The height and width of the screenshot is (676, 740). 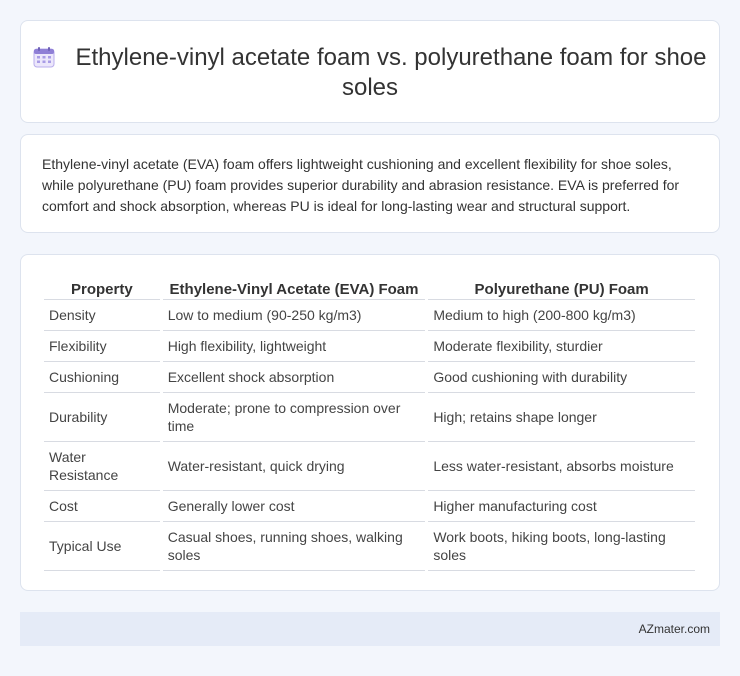 What do you see at coordinates (561, 287) in the screenshot?
I see `header-pu: Polyurethane (PU) Foam` at bounding box center [561, 287].